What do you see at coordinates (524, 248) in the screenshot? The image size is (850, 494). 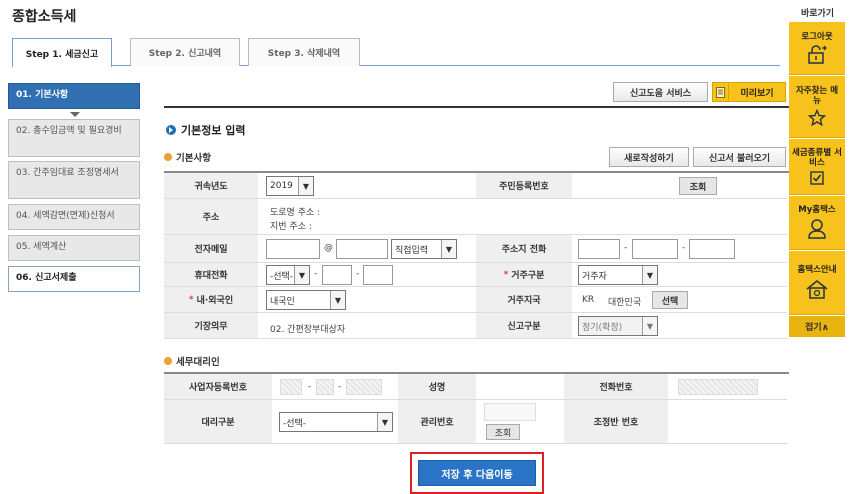 I see `home-phone-label: 주소지 전화` at bounding box center [524, 248].